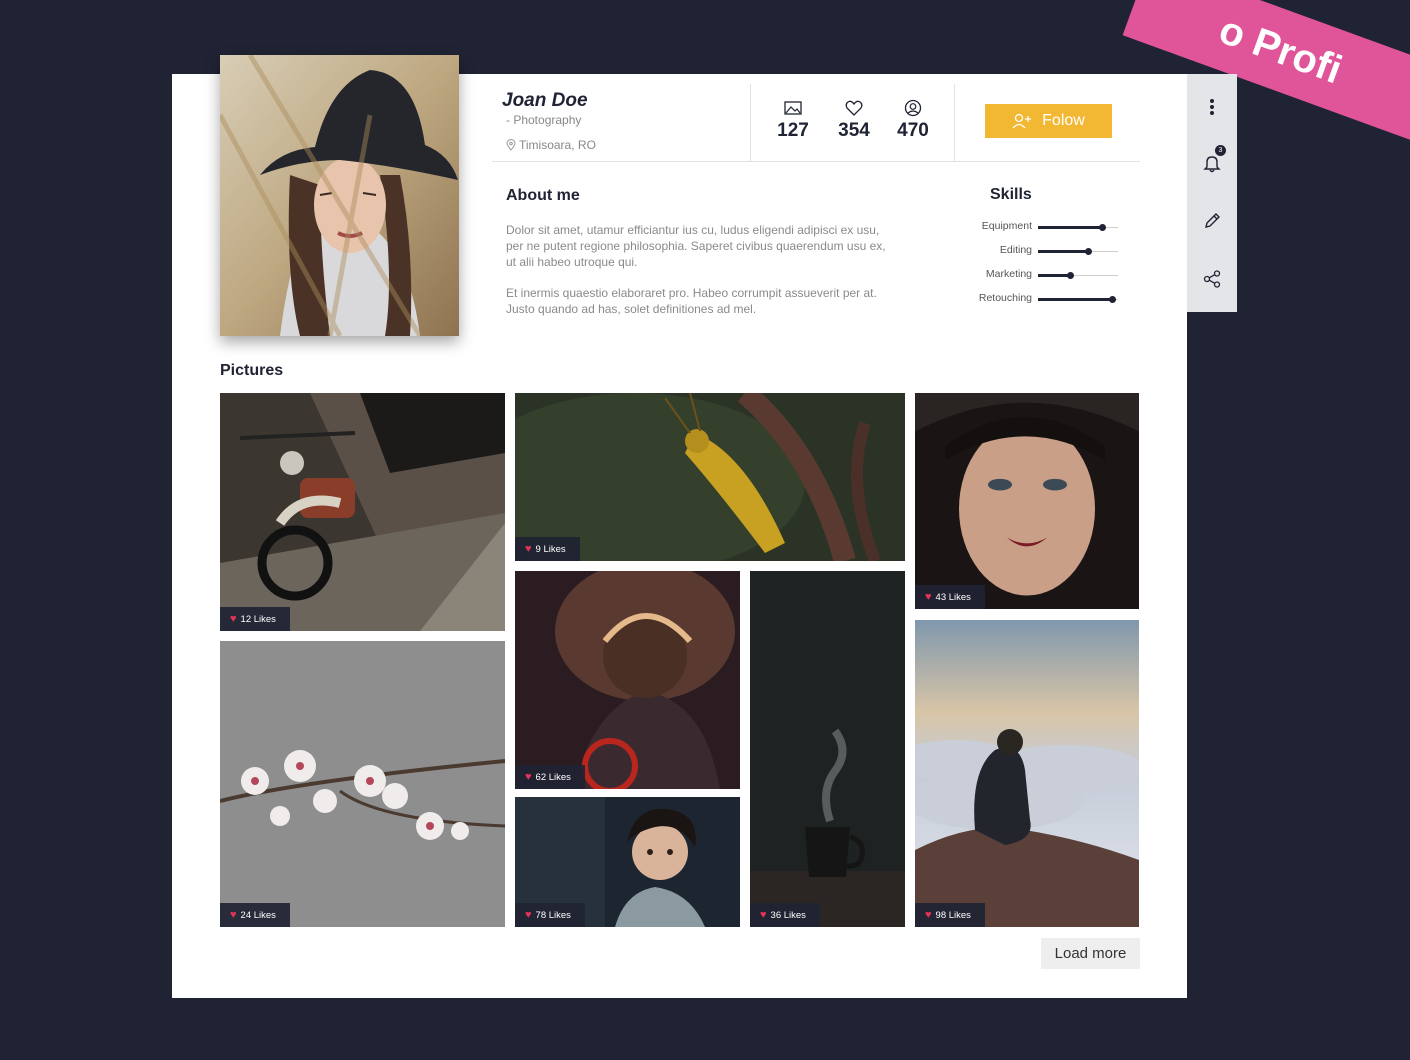 The image size is (1410, 1060). Describe the element at coordinates (1063, 120) in the screenshot. I see `follow-label: Folow` at that location.